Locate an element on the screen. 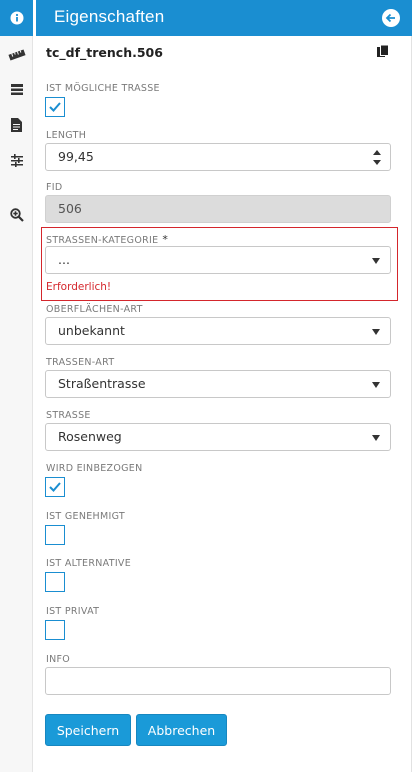  back-button is located at coordinates (391, 18).